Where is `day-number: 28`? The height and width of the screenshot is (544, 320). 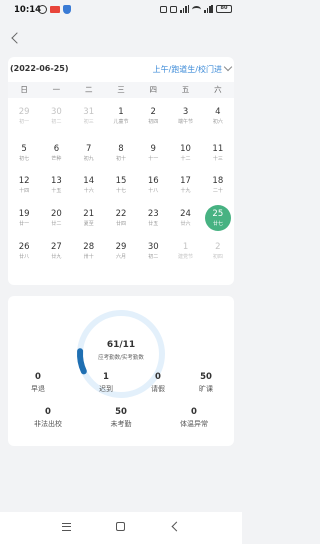 day-number: 28 is located at coordinates (89, 247).